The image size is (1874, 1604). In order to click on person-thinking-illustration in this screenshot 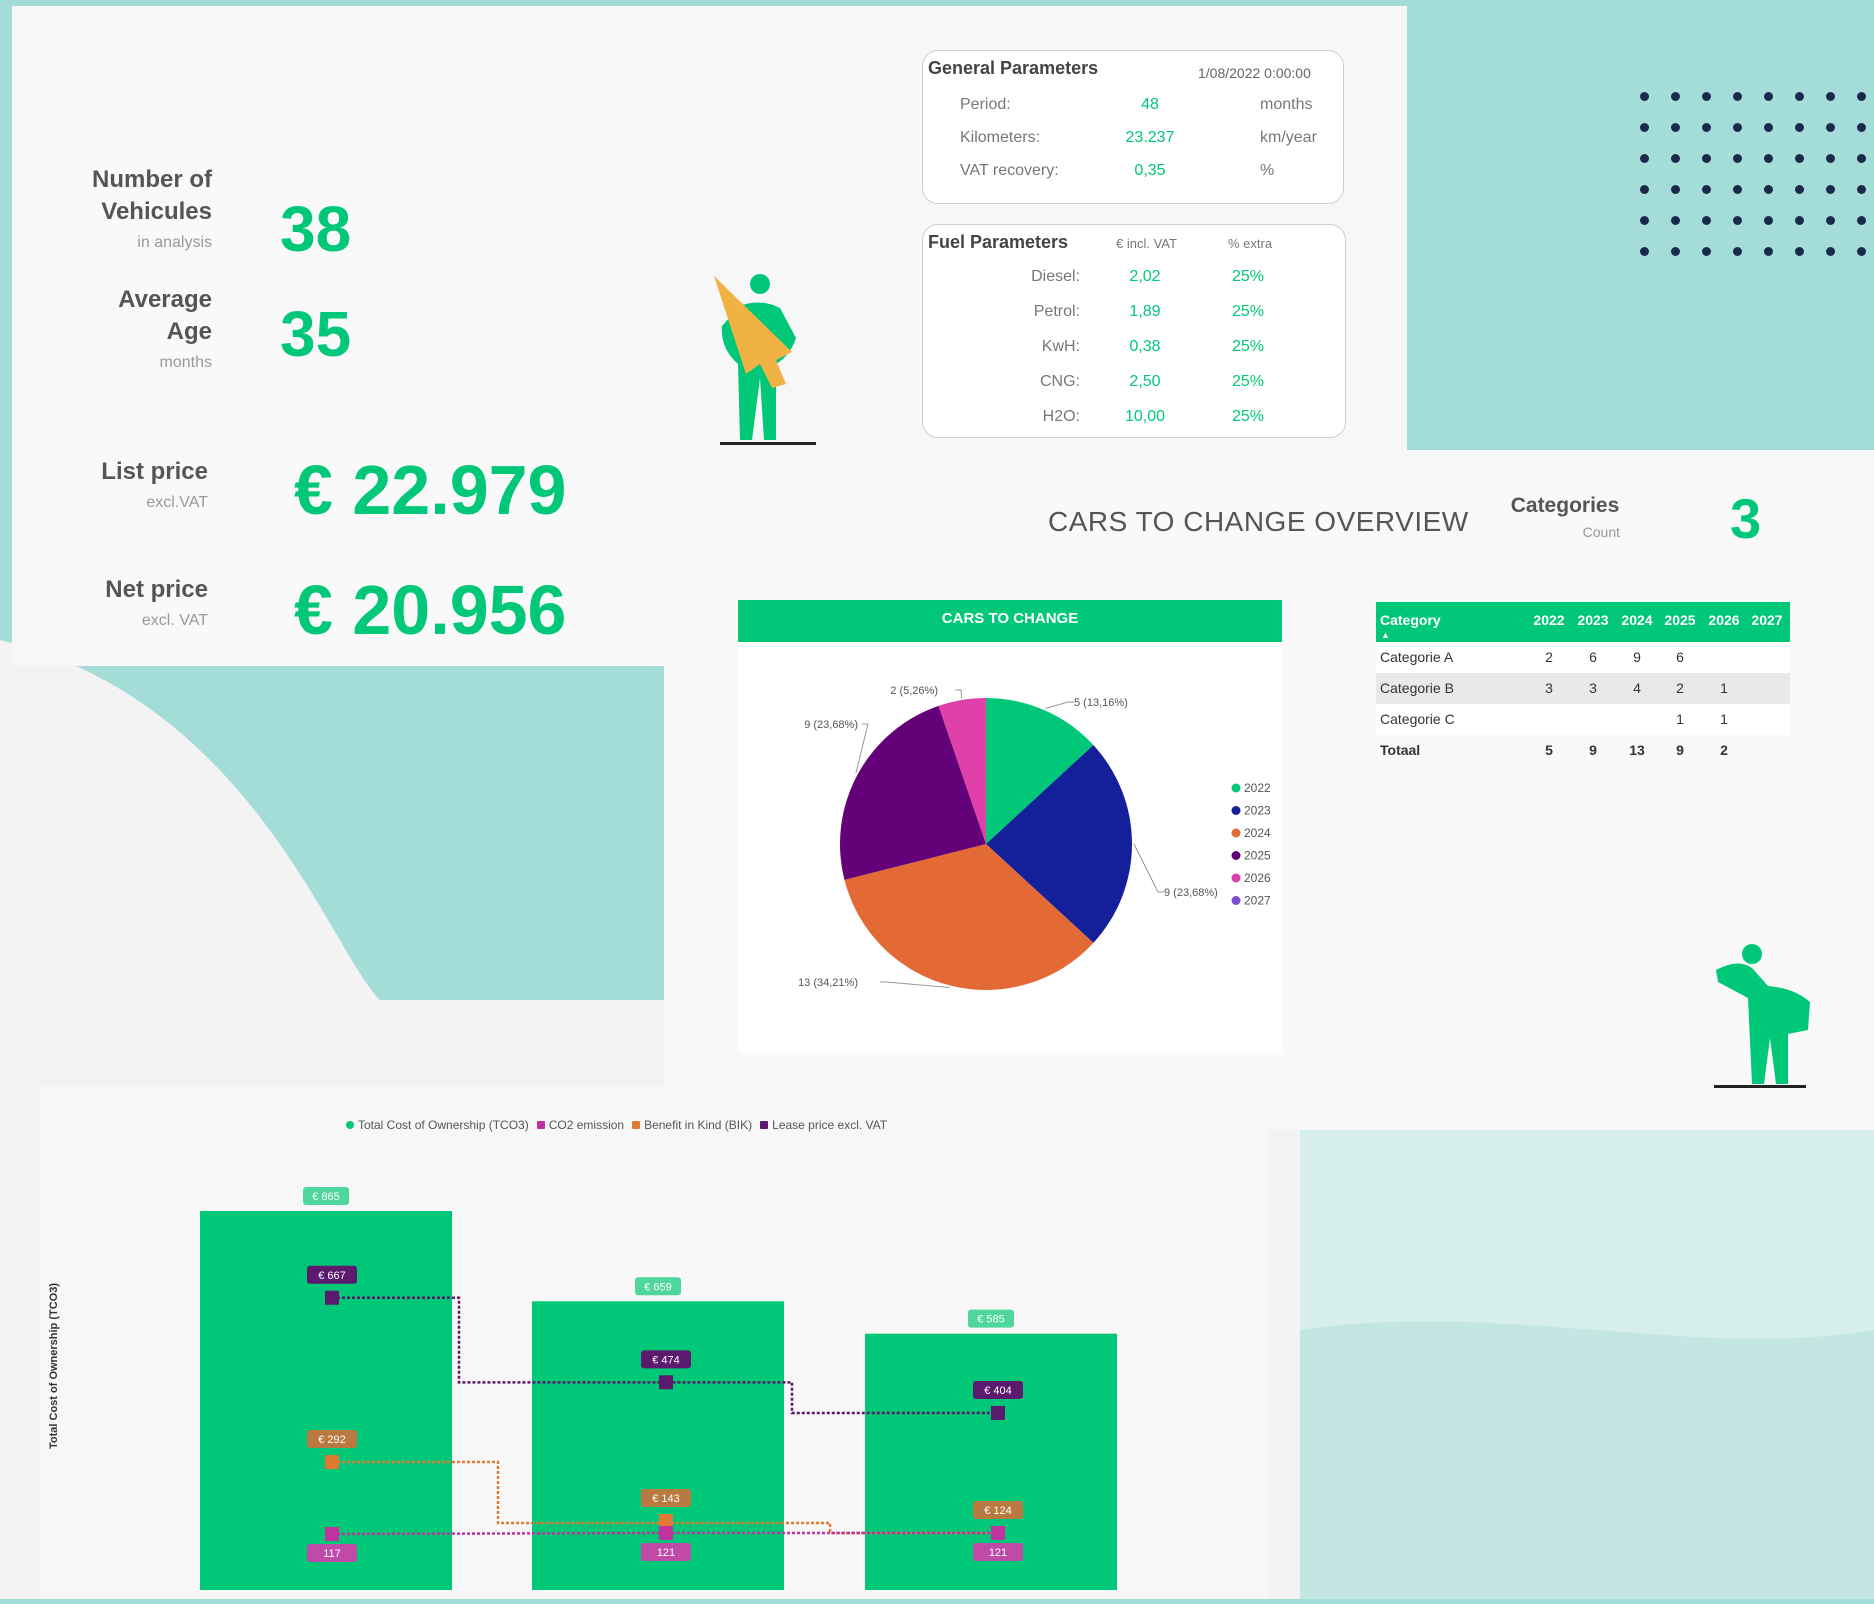, I will do `click(1763, 1014)`.